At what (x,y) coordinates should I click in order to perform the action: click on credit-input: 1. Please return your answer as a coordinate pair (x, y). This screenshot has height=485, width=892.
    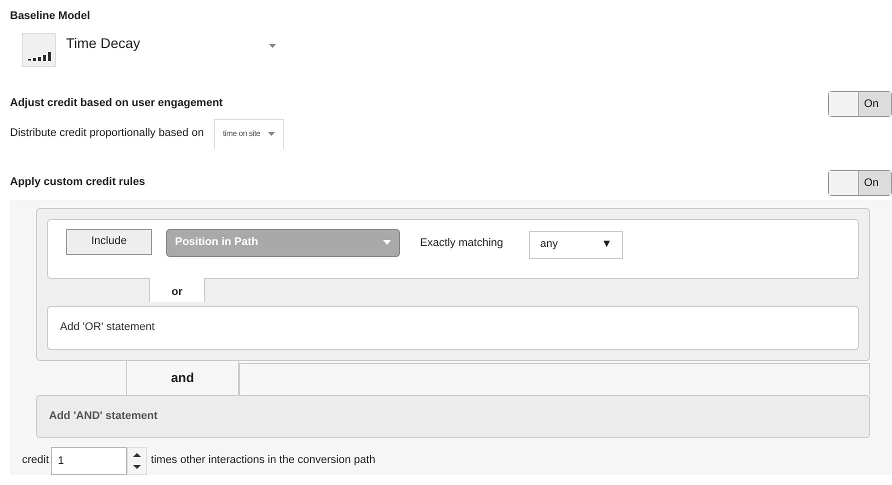
    Looking at the image, I should click on (88, 460).